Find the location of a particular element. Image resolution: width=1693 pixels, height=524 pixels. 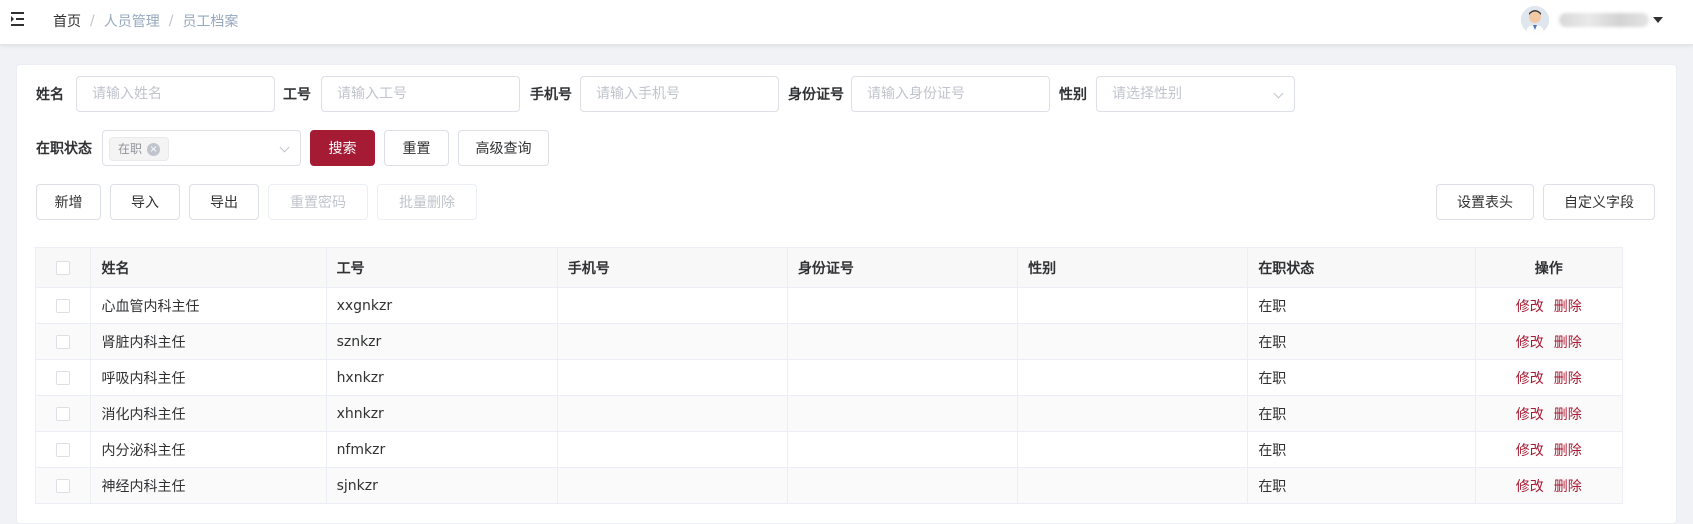

table-row: 消化内科主任 xhnkzr 在职 修改 删除 is located at coordinates (829, 413).